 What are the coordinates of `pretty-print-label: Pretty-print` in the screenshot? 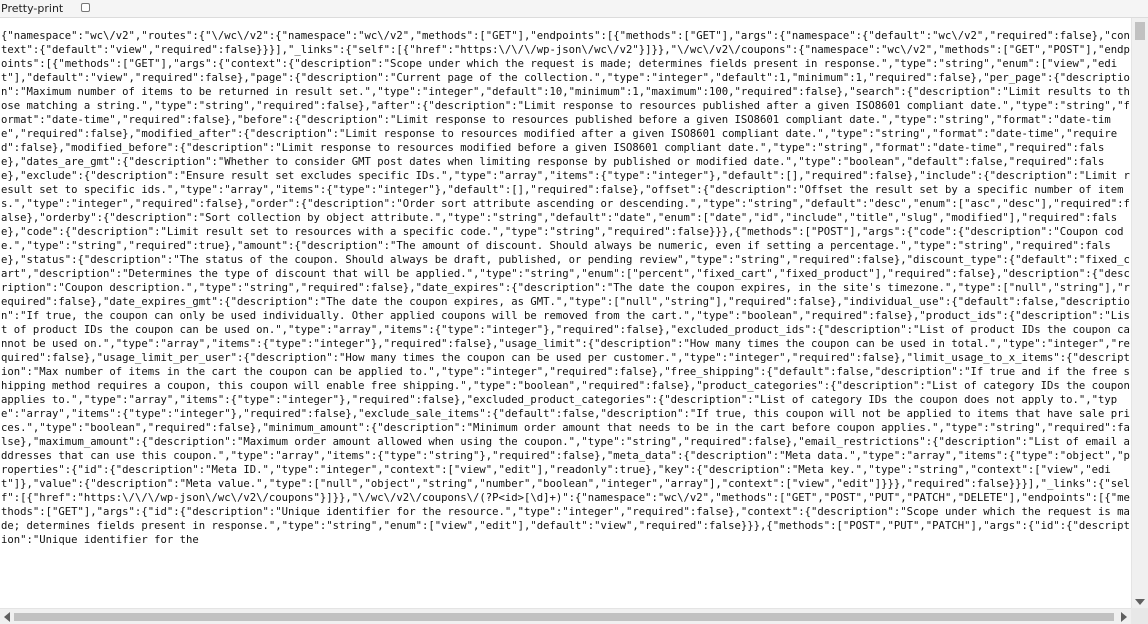 It's located at (32, 8).